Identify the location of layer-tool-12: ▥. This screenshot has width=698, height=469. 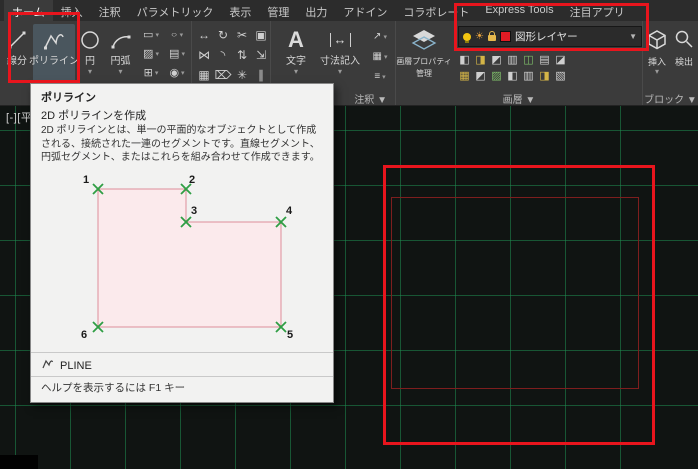
(528, 74).